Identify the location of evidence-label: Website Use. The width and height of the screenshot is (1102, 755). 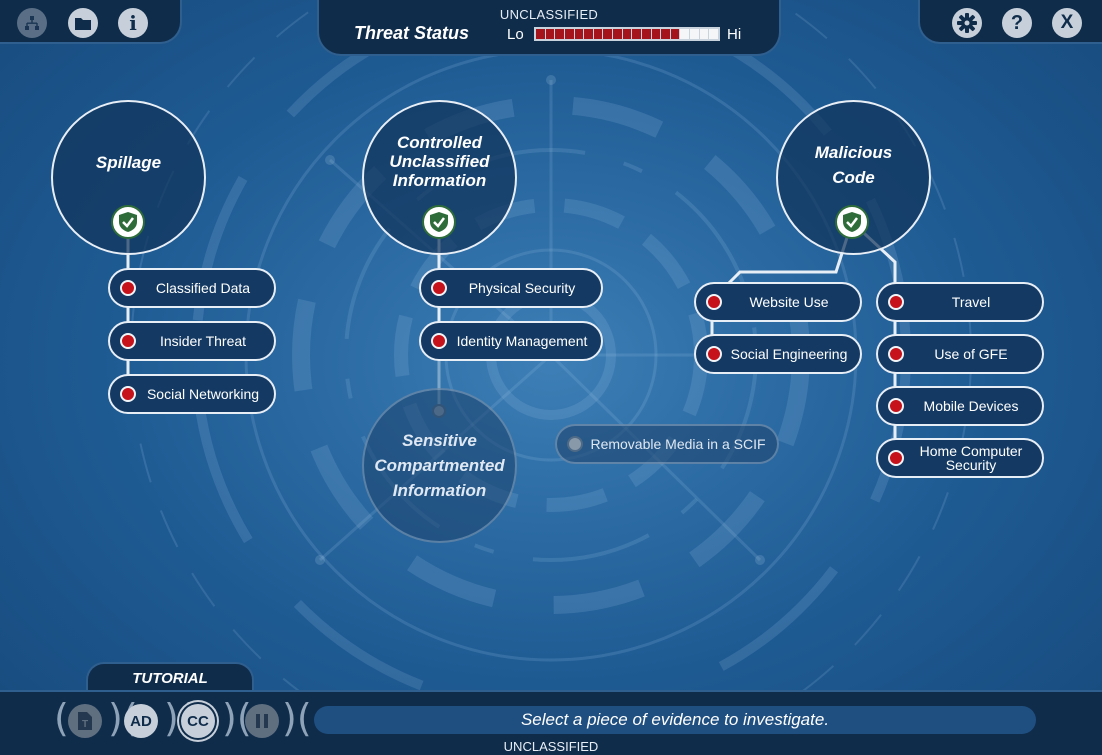
(789, 302).